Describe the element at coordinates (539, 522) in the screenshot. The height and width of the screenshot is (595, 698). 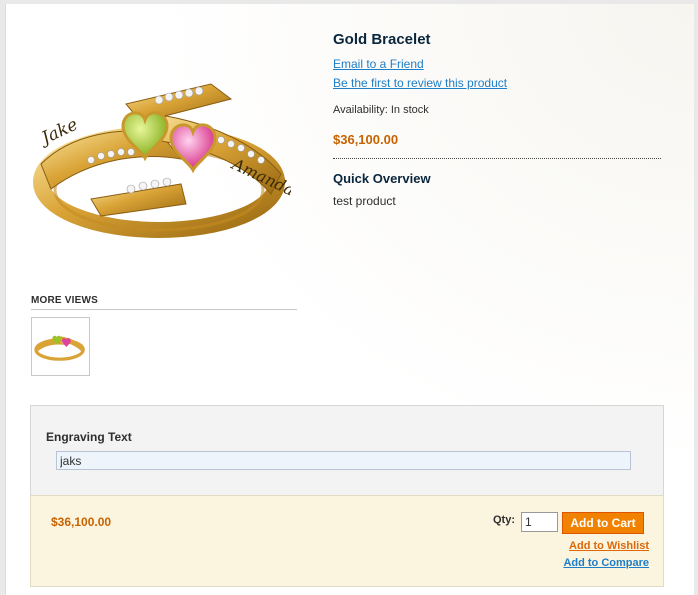
I see `qty-input` at that location.